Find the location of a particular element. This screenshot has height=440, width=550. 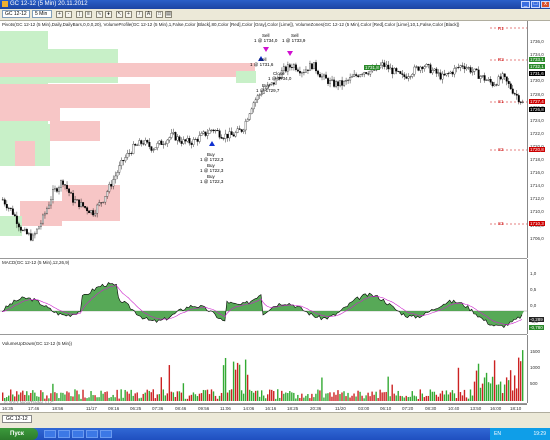

strategies-icon: ♦ is located at coordinates (108, 14).